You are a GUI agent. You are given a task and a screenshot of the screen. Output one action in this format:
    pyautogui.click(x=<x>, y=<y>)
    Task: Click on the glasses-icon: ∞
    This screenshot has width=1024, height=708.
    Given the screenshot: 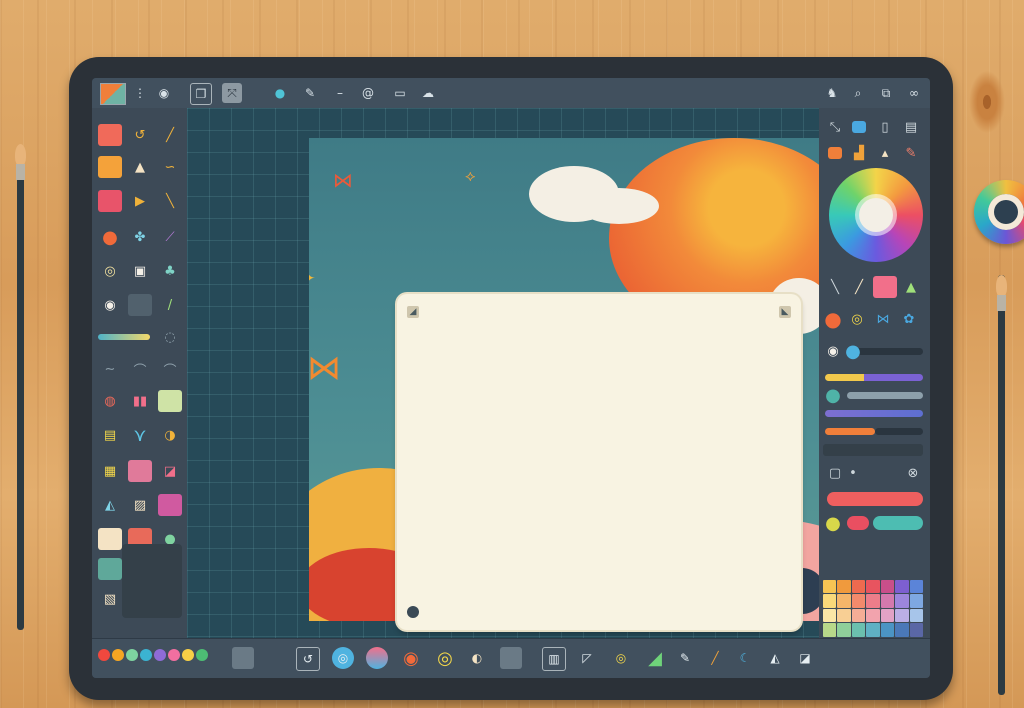 What is the action you would take?
    pyautogui.click(x=914, y=93)
    